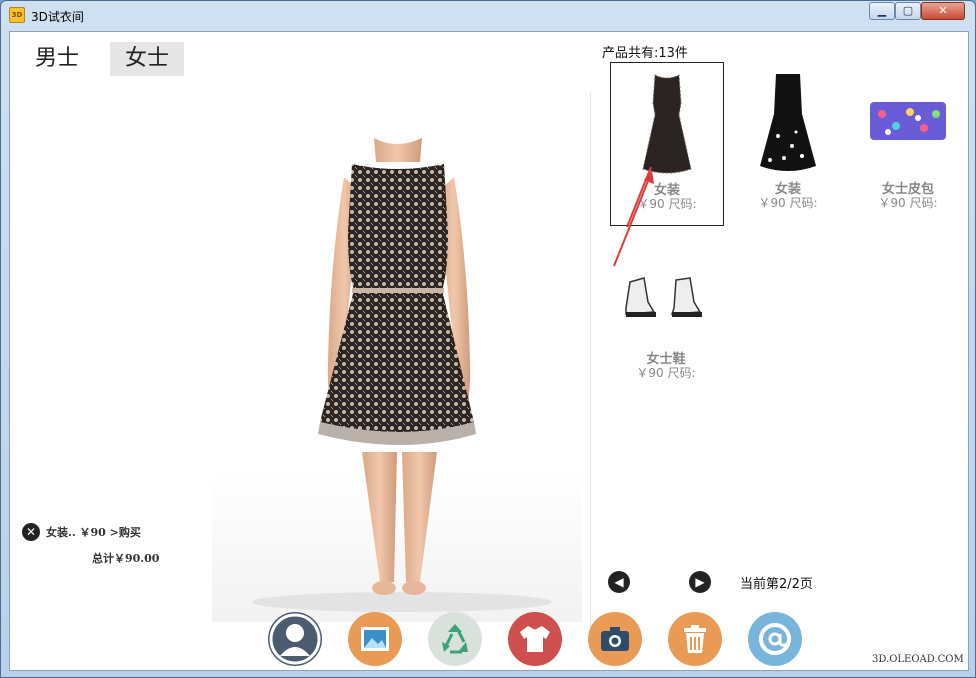 Image resolution: width=976 pixels, height=678 pixels. Describe the element at coordinates (663, 297) in the screenshot. I see `sneakers-icon` at that location.